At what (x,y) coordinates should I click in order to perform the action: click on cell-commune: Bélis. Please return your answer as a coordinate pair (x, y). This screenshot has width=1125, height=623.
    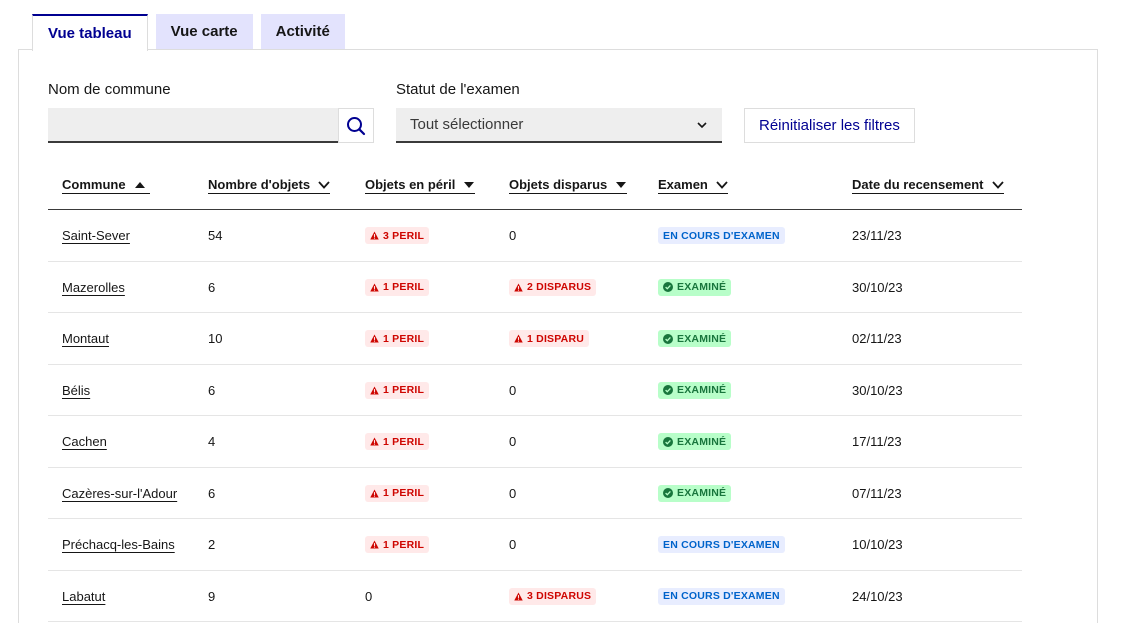
    Looking at the image, I should click on (76, 390).